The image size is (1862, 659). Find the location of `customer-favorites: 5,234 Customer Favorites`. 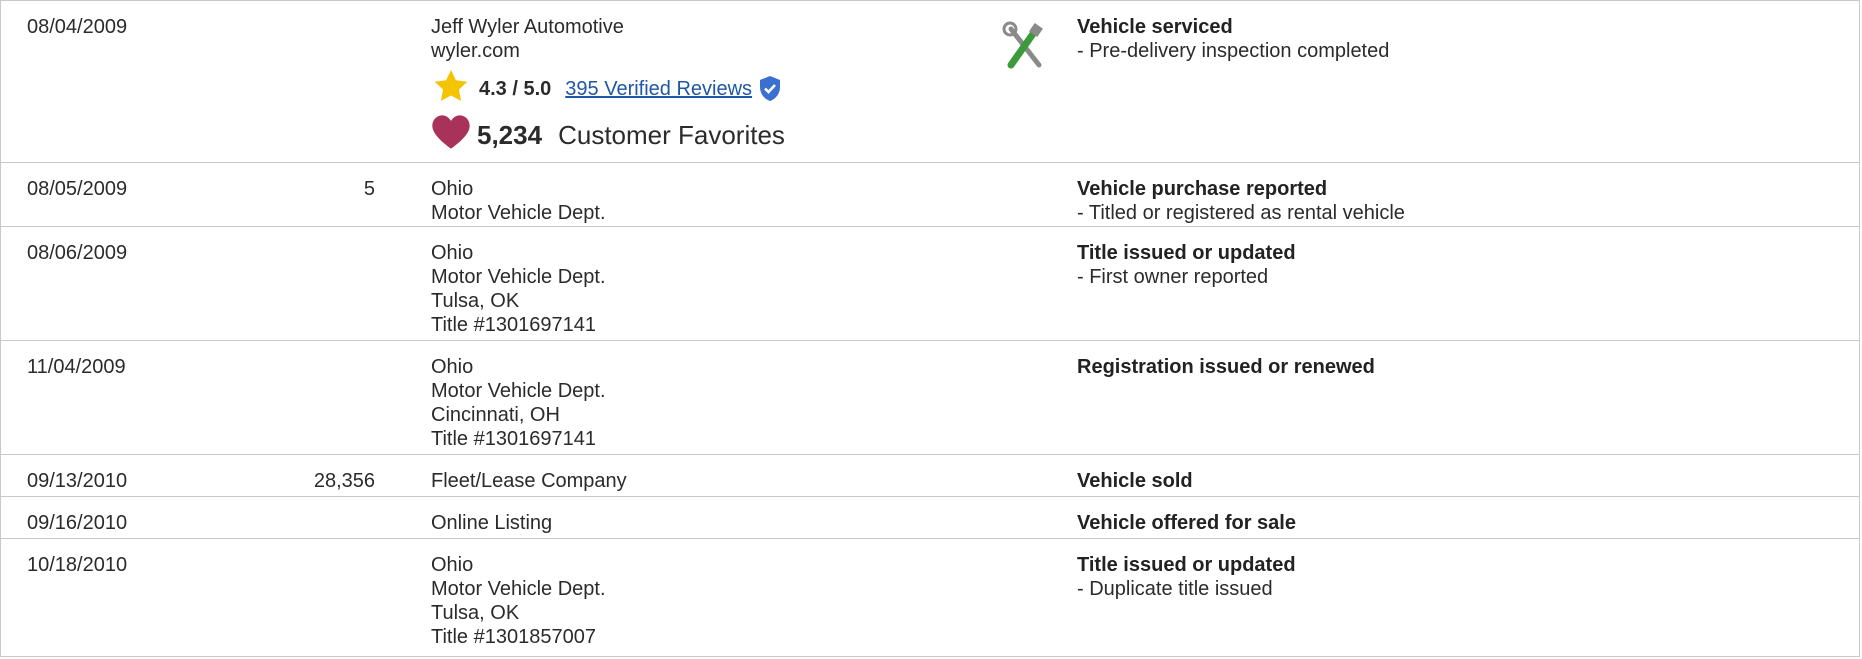

customer-favorites: 5,234 Customer Favorites is located at coordinates (608, 135).